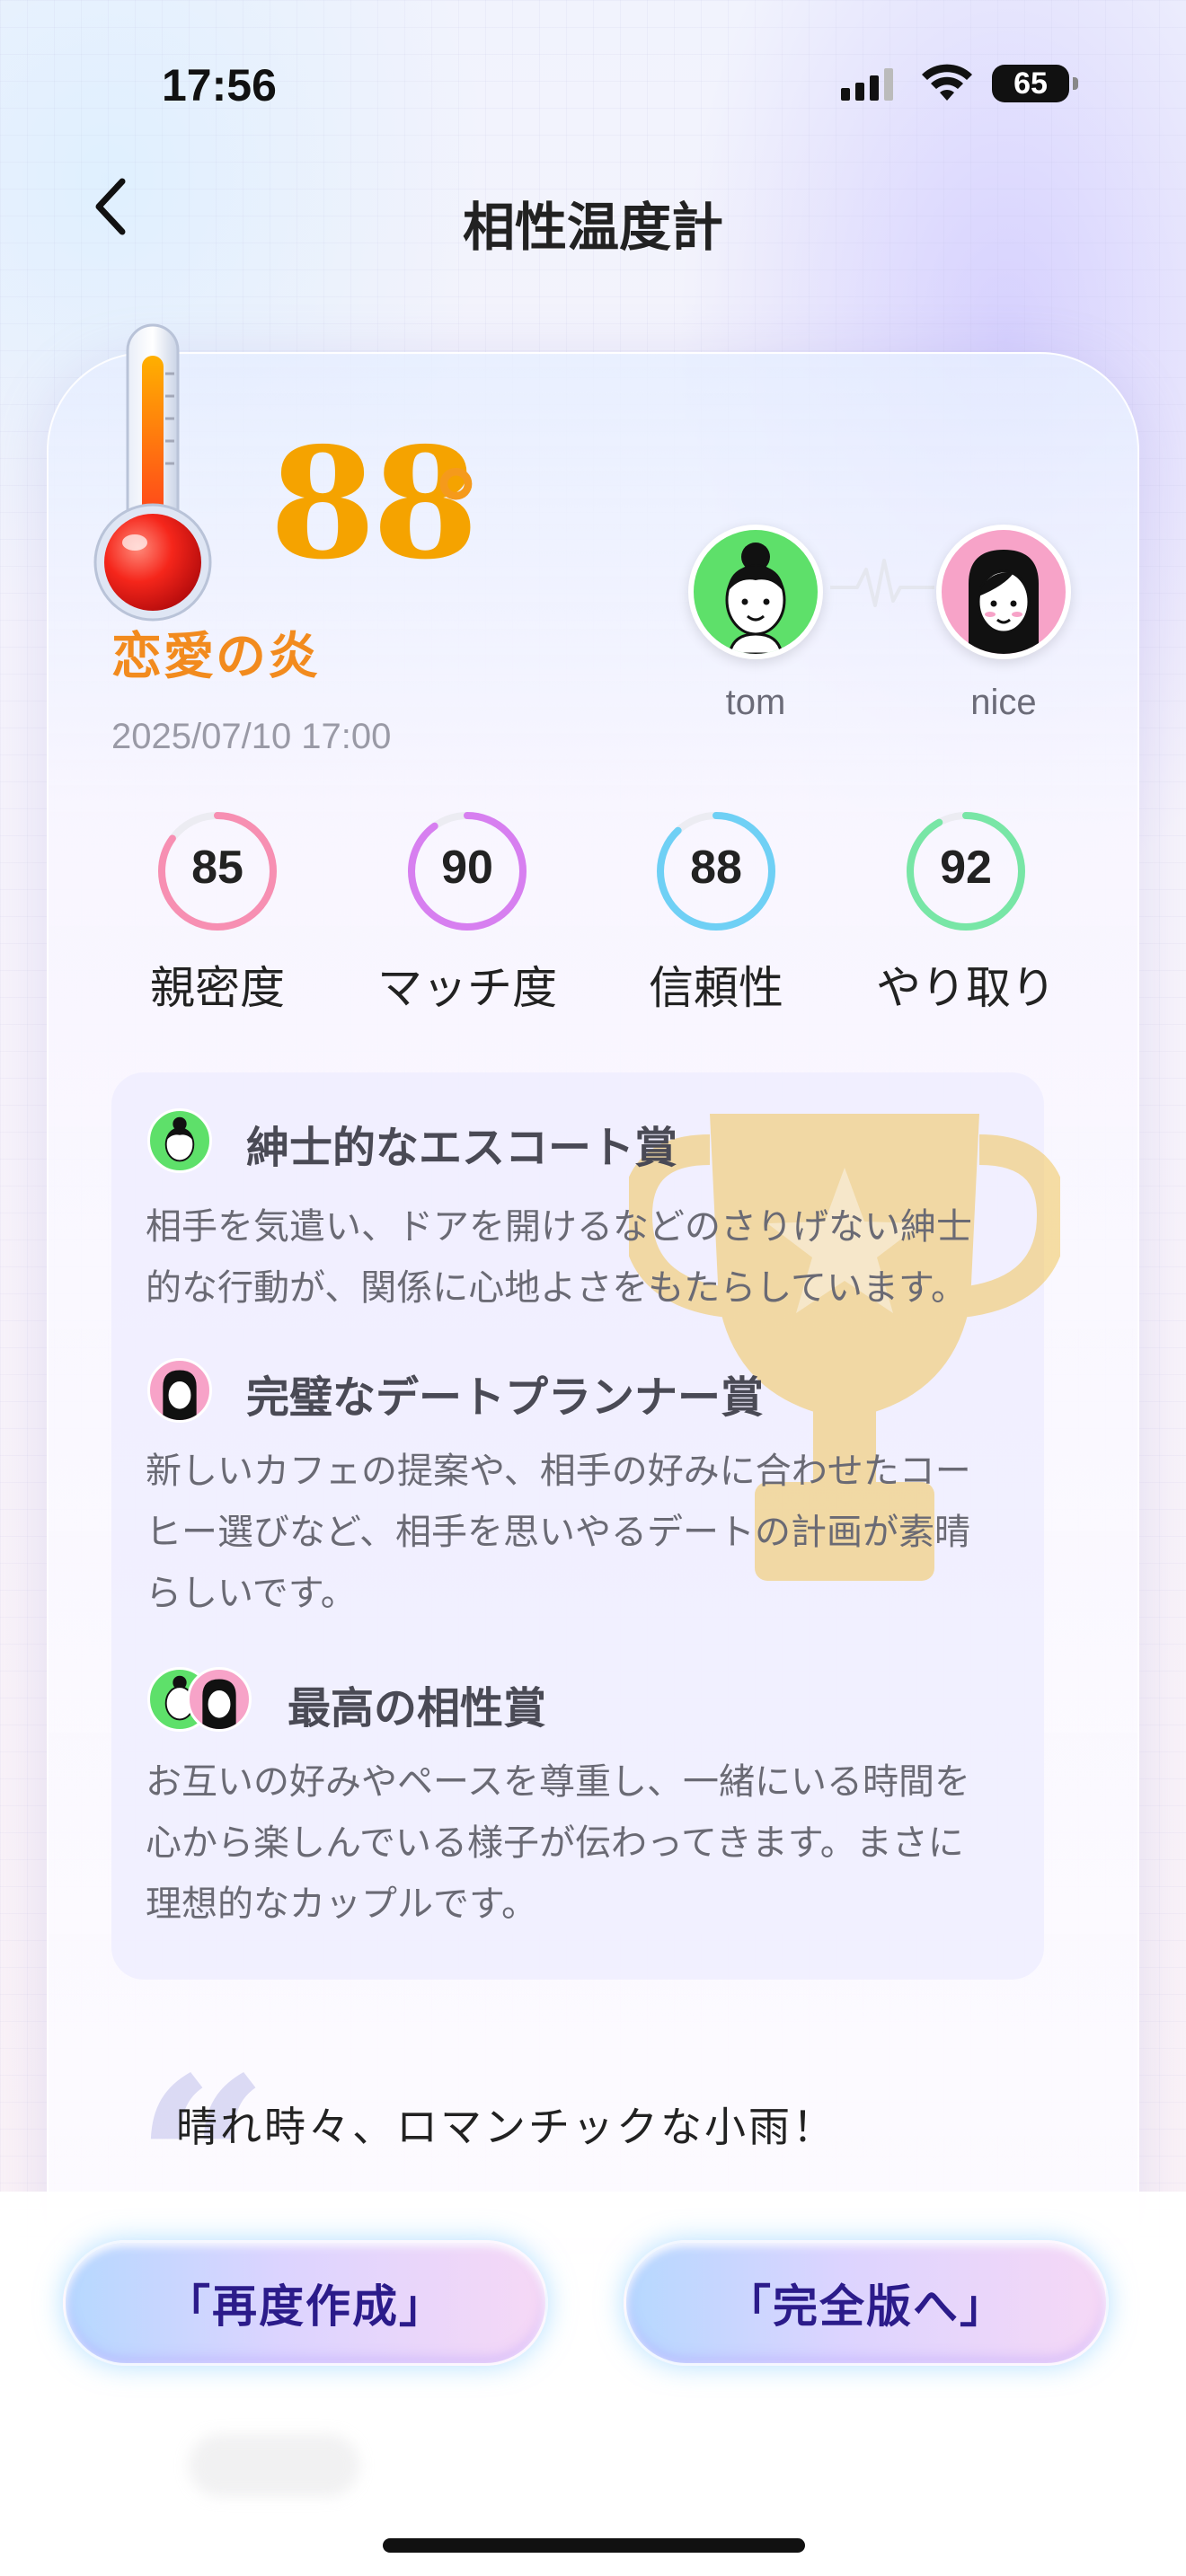  I want to click on person-name-tom: tom, so click(755, 702).